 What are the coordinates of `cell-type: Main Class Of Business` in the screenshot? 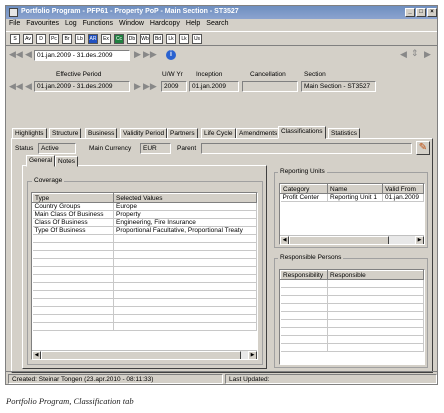 It's located at (73, 214).